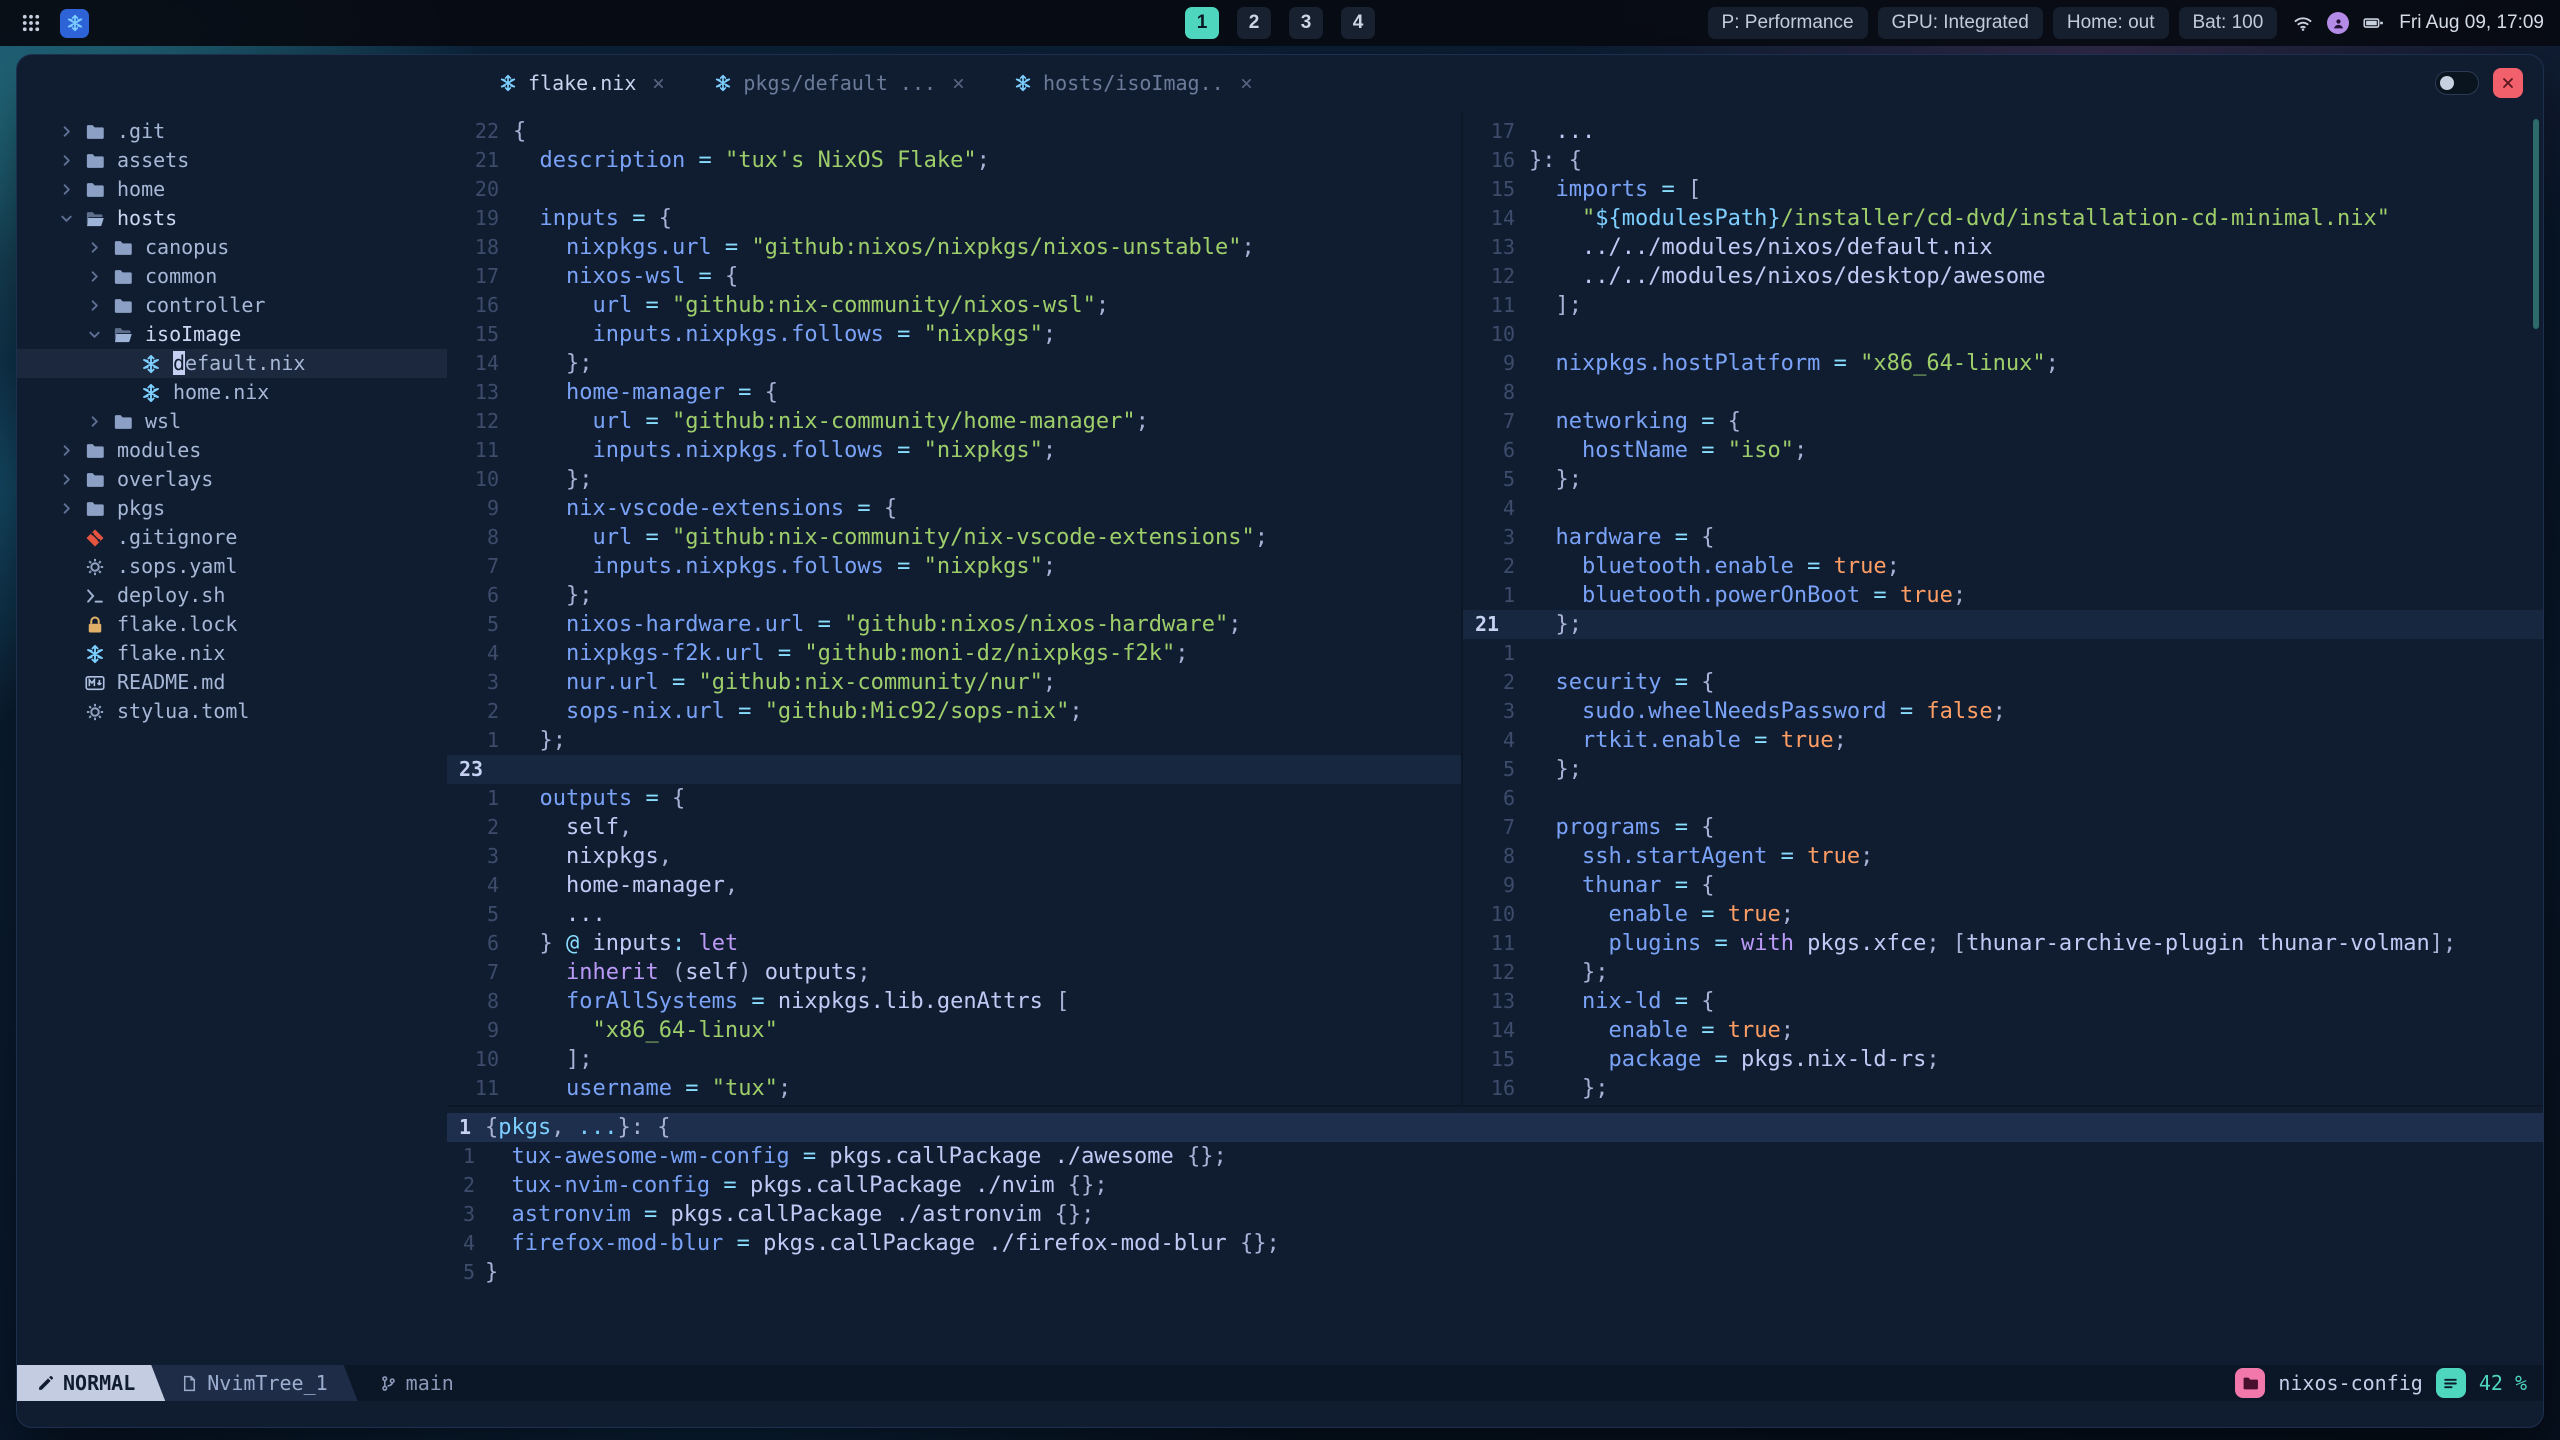 The image size is (2560, 1440). I want to click on code-line: 1 };, so click(954, 740).